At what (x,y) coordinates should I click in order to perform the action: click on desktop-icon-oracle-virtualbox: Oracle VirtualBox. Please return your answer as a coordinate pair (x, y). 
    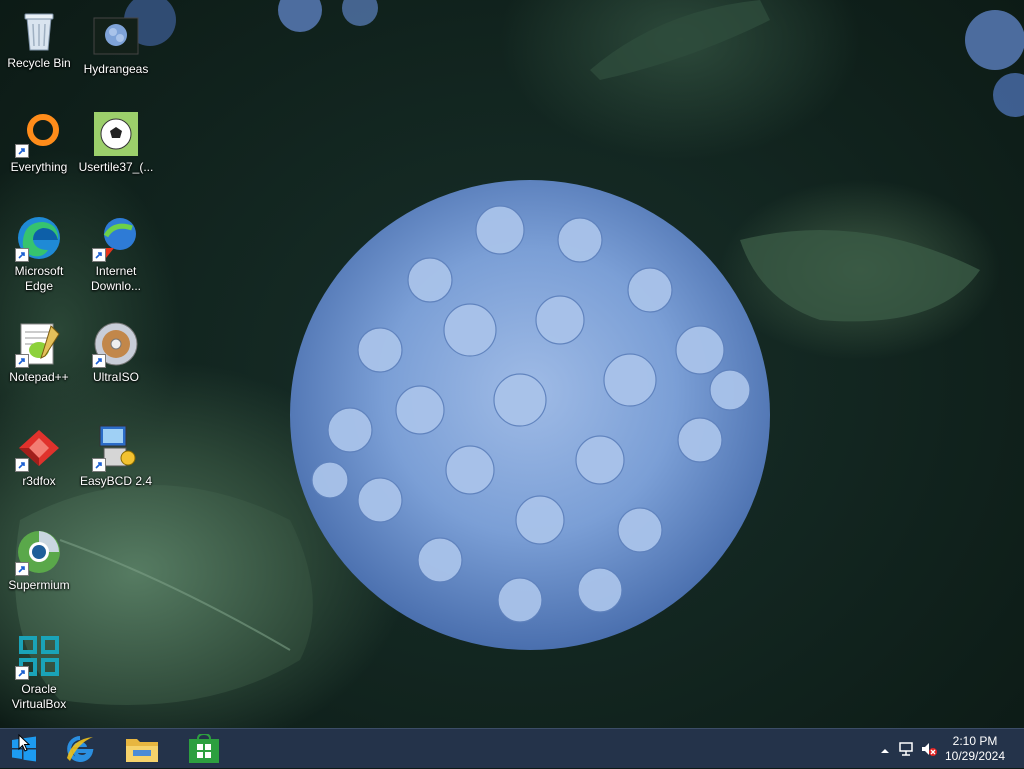
    Looking at the image, I should click on (39, 672).